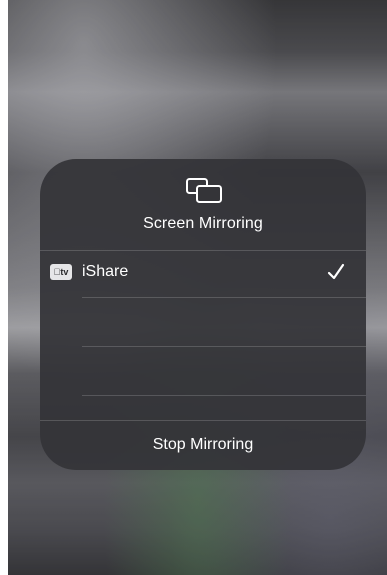 The image size is (387, 575). I want to click on row-divider, so click(224, 395).